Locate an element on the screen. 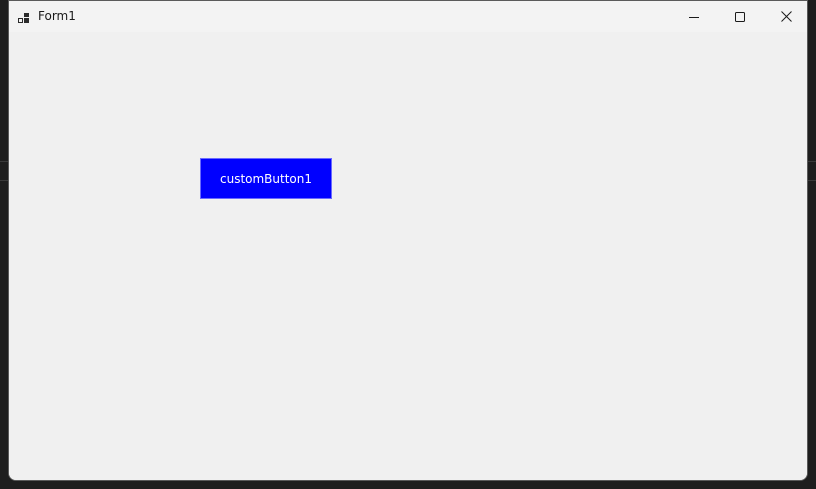 The image size is (816, 489). maximize-icon is located at coordinates (740, 16).